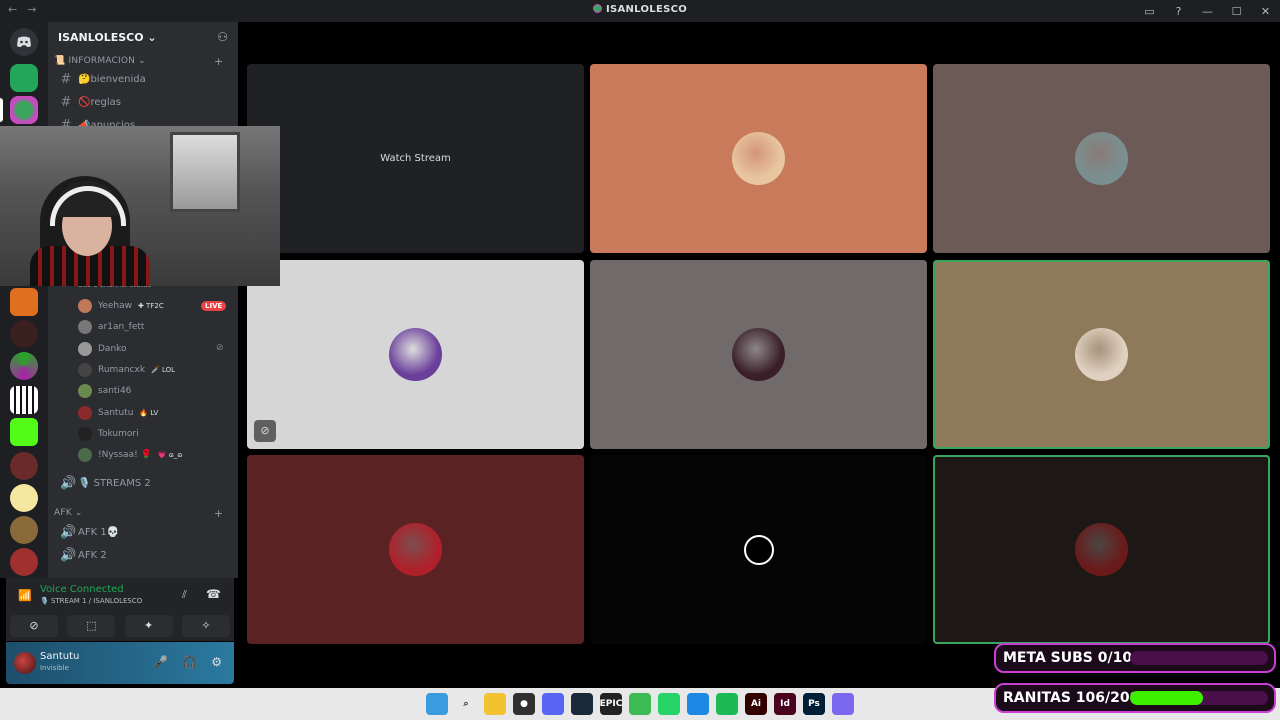  Describe the element at coordinates (495, 704) in the screenshot. I see `taskbar-files-icon` at that location.